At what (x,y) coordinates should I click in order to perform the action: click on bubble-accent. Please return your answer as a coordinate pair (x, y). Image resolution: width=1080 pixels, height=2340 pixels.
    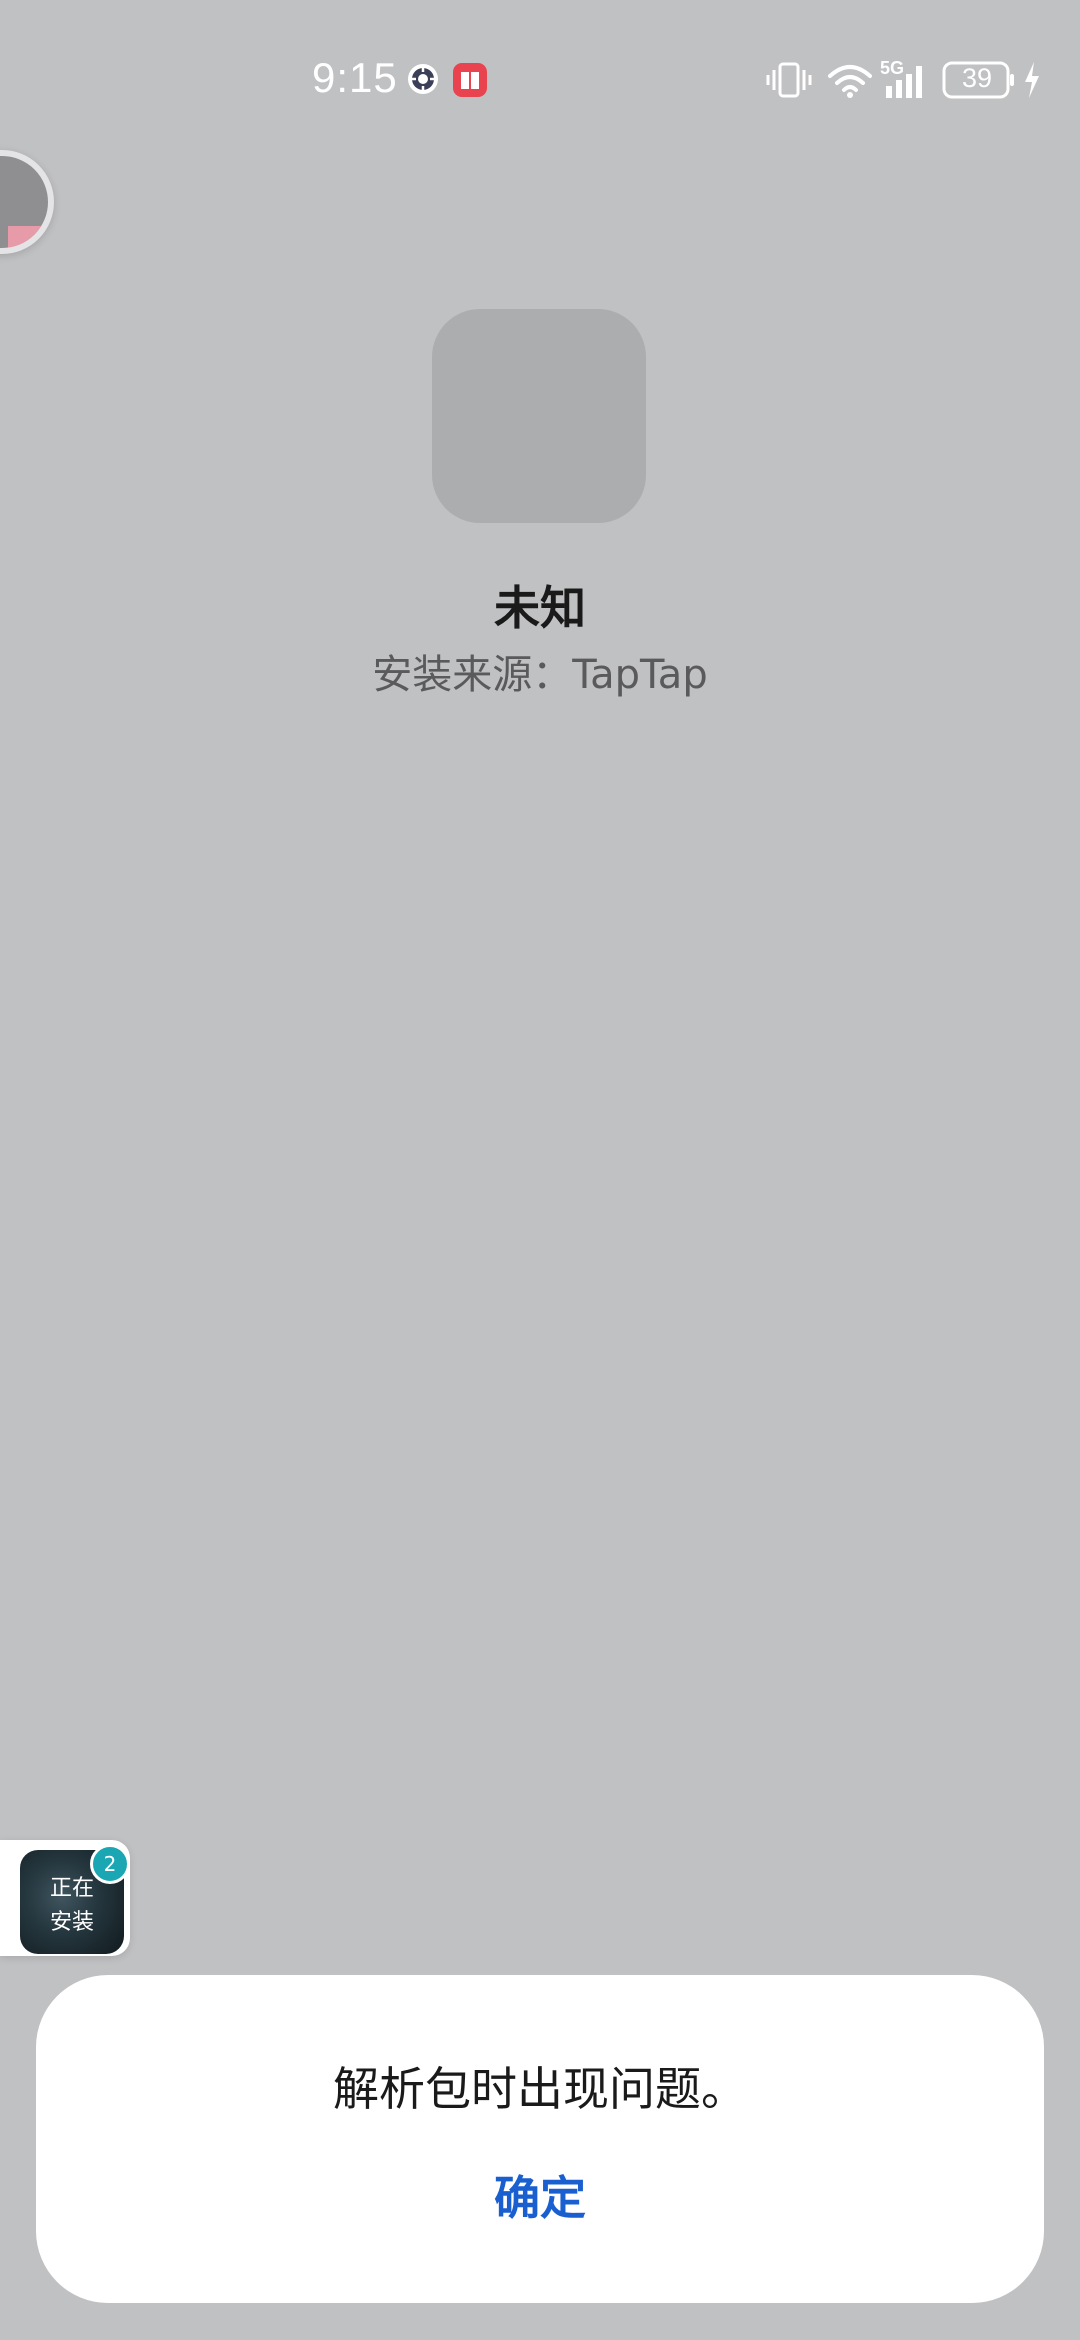
    Looking at the image, I should click on (28, 237).